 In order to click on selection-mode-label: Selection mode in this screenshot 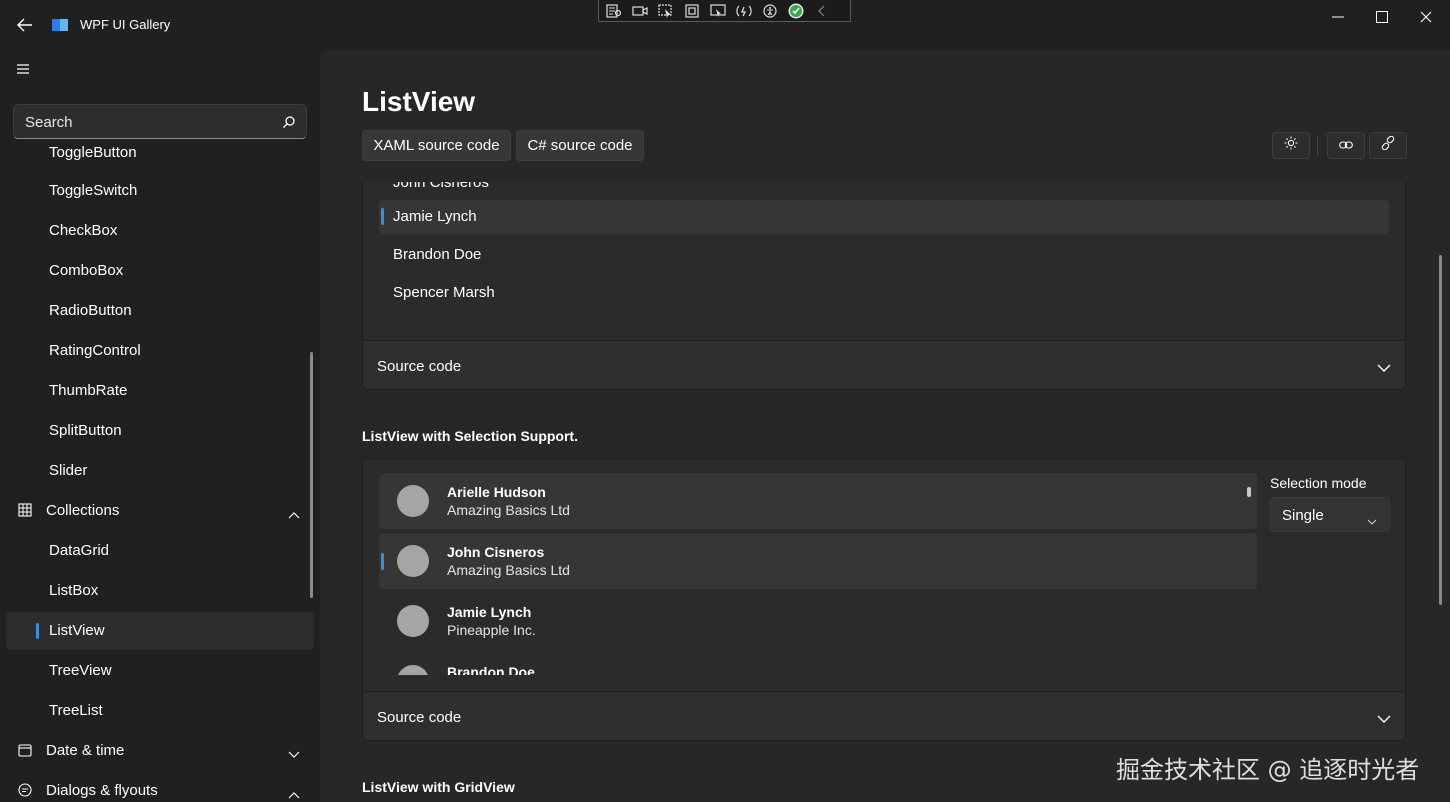, I will do `click(1318, 483)`.